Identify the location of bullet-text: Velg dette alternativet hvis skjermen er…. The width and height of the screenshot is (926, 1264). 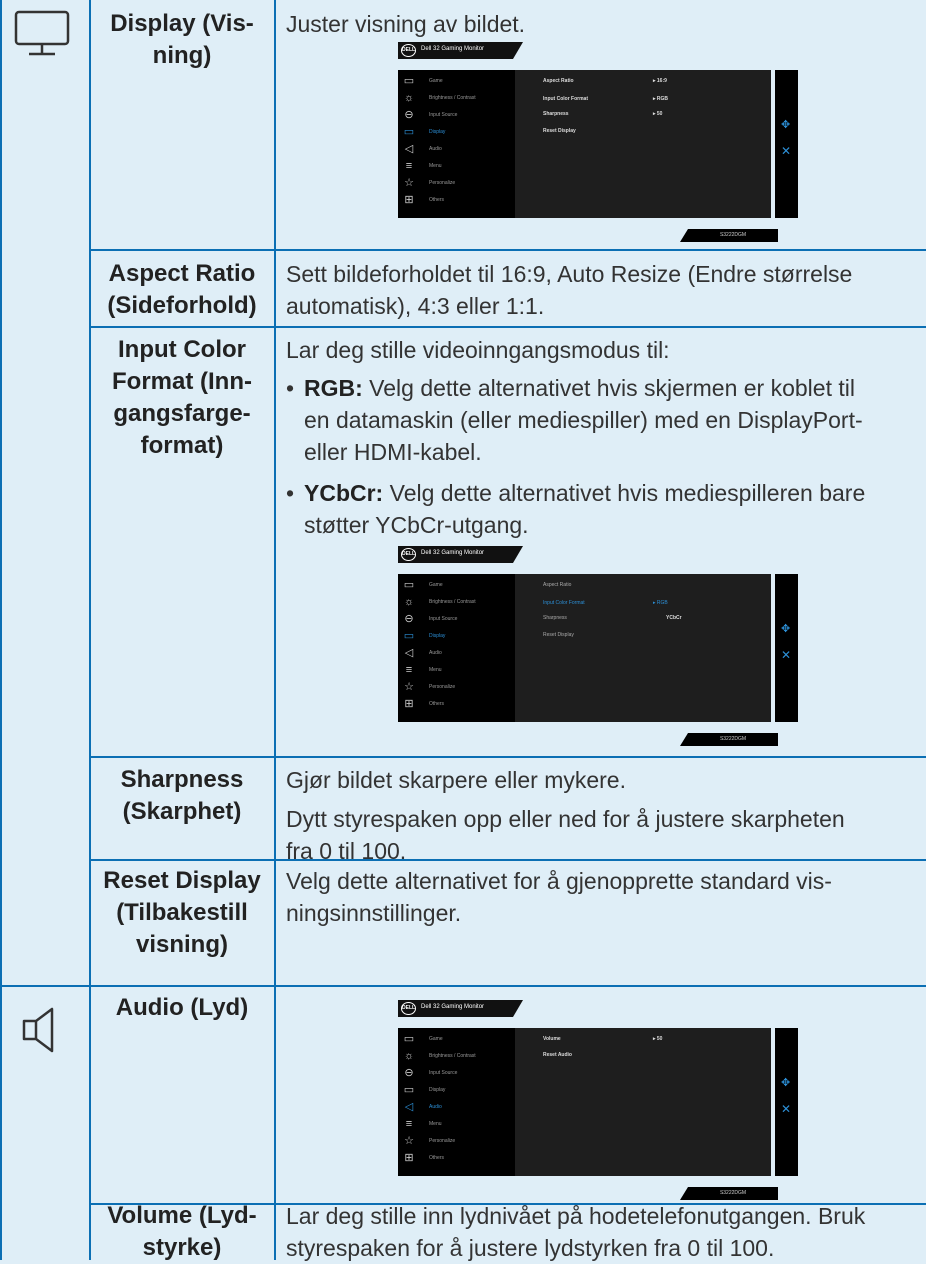
(583, 420).